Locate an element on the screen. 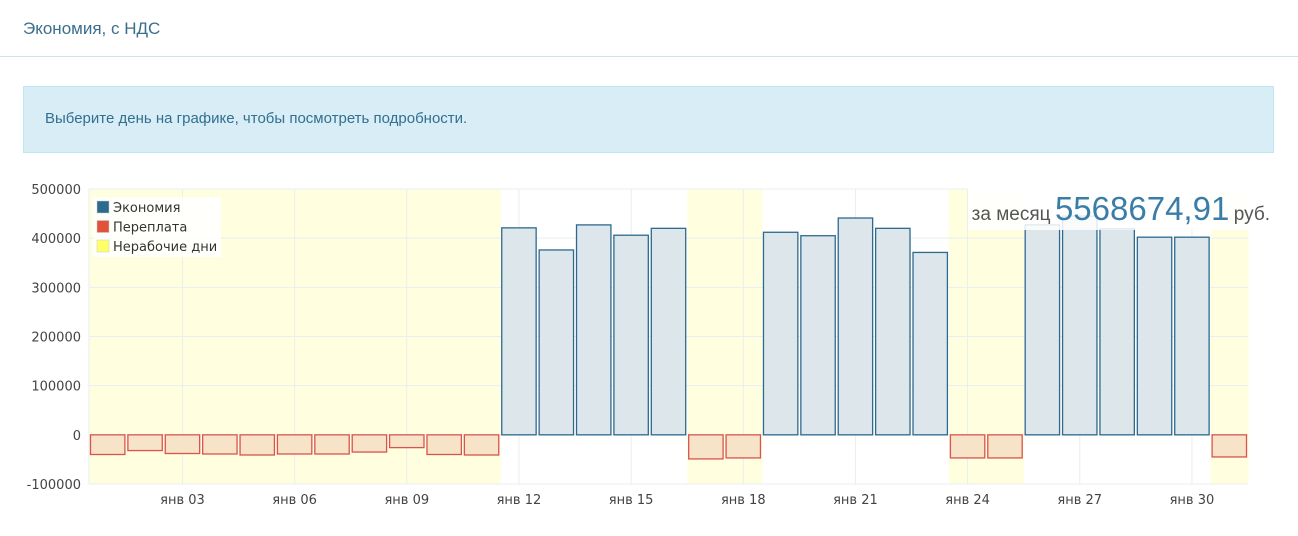  x-tick-label: янв 24 is located at coordinates (967, 500).